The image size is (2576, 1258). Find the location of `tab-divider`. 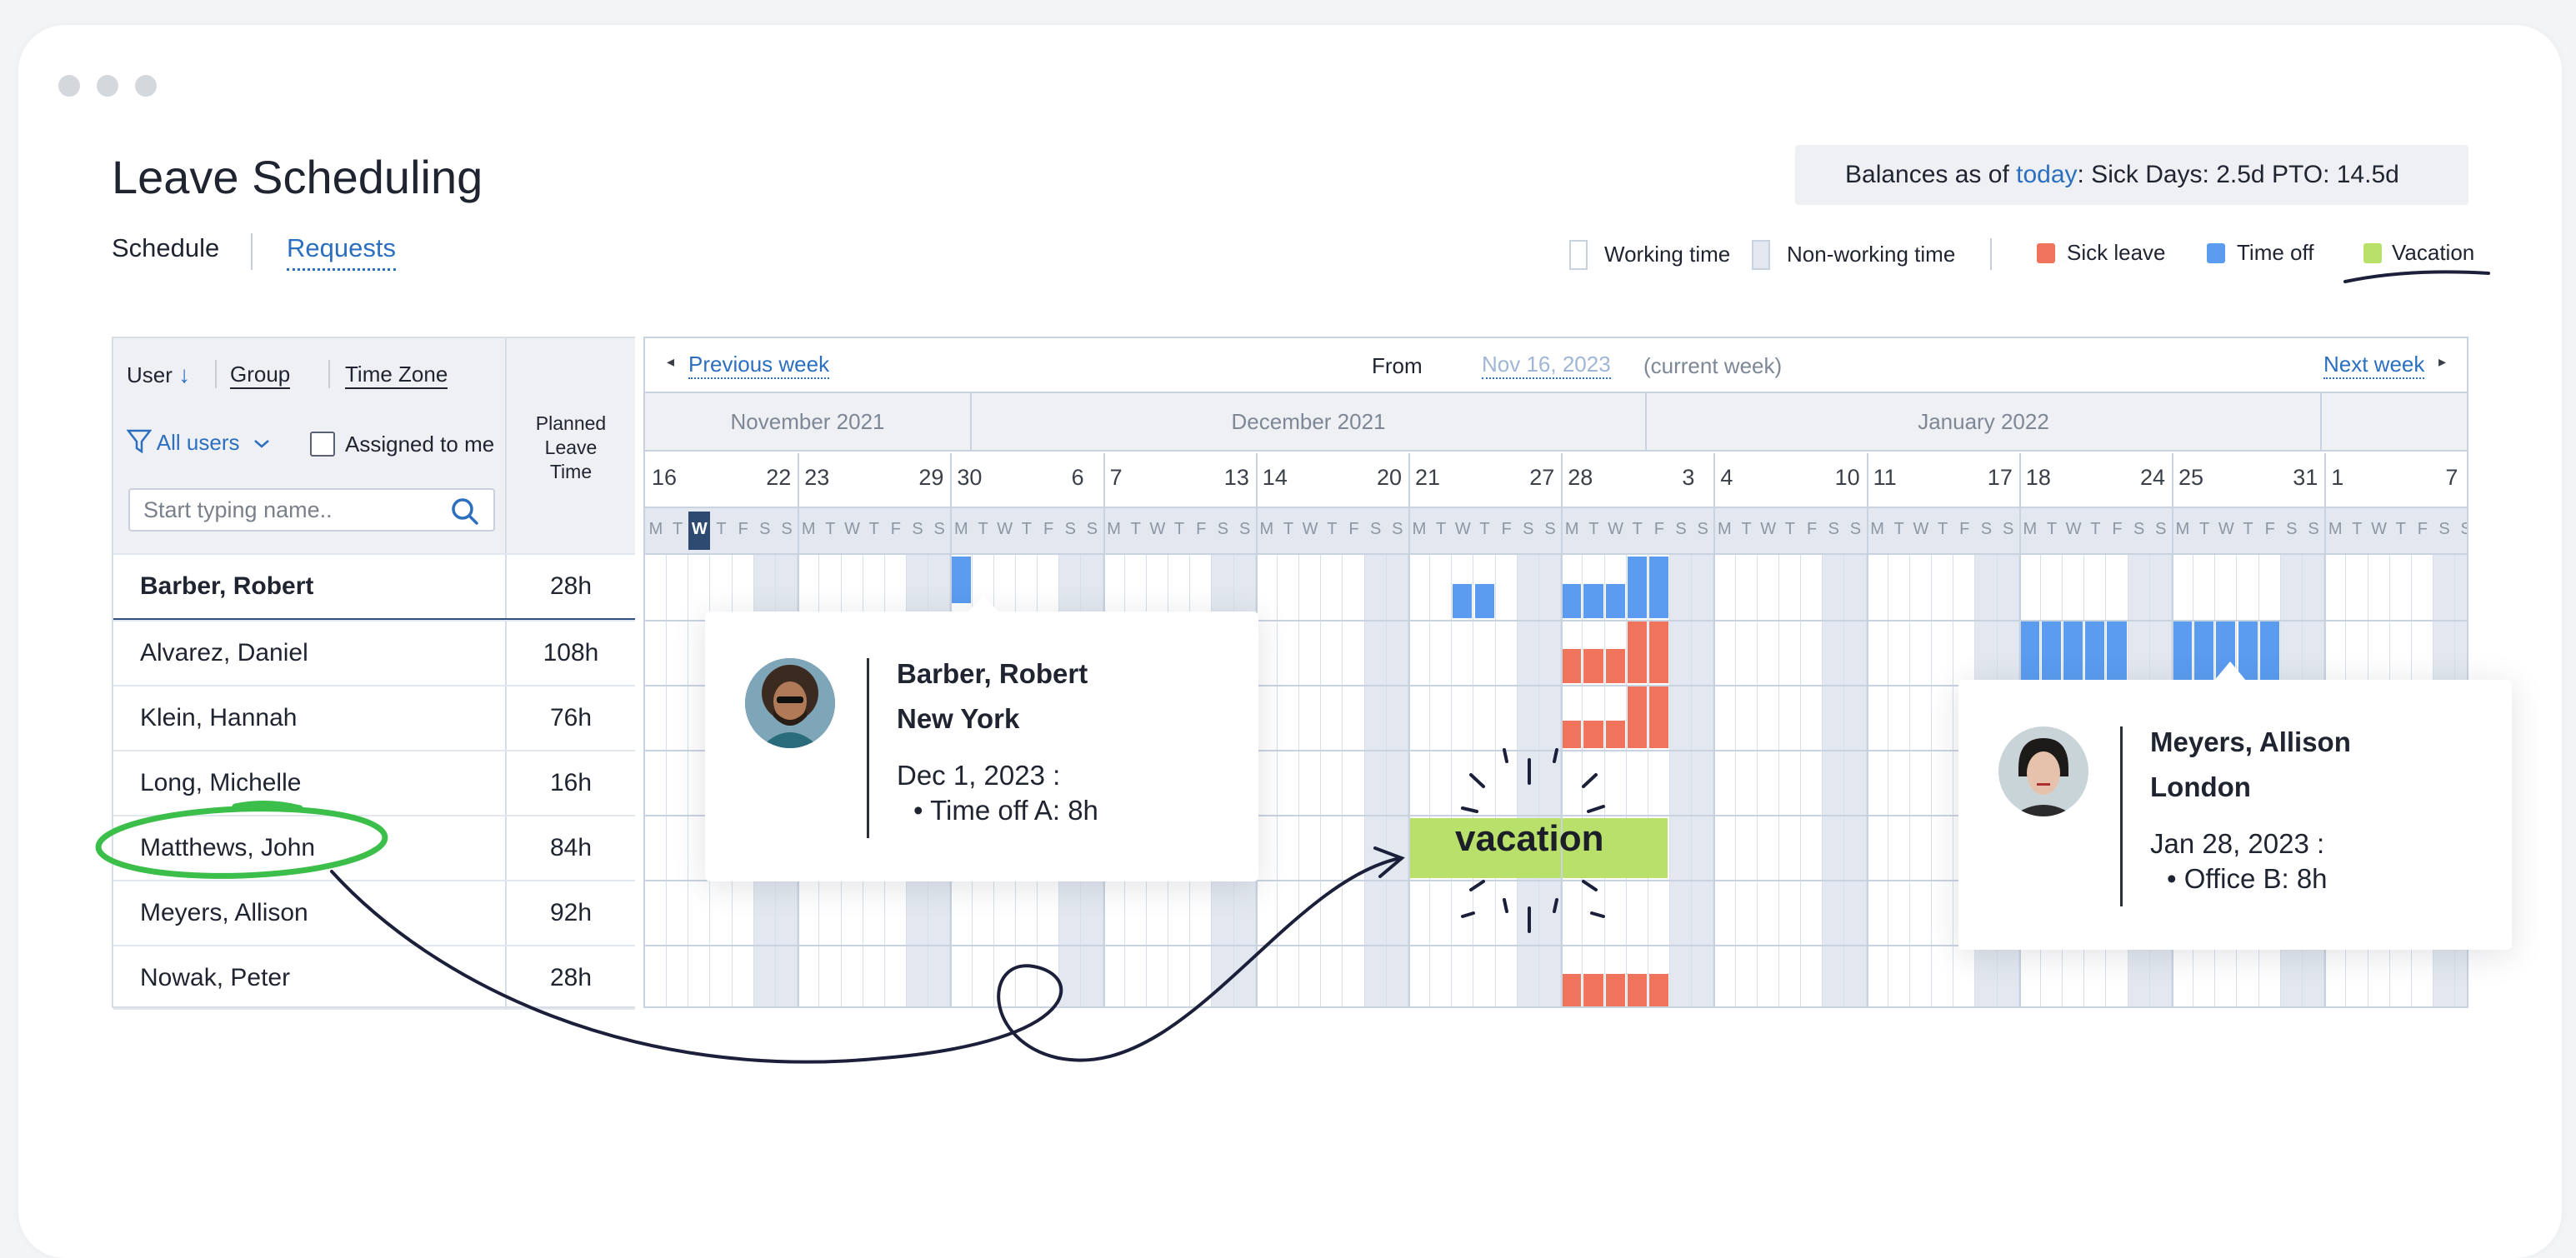

tab-divider is located at coordinates (252, 251).